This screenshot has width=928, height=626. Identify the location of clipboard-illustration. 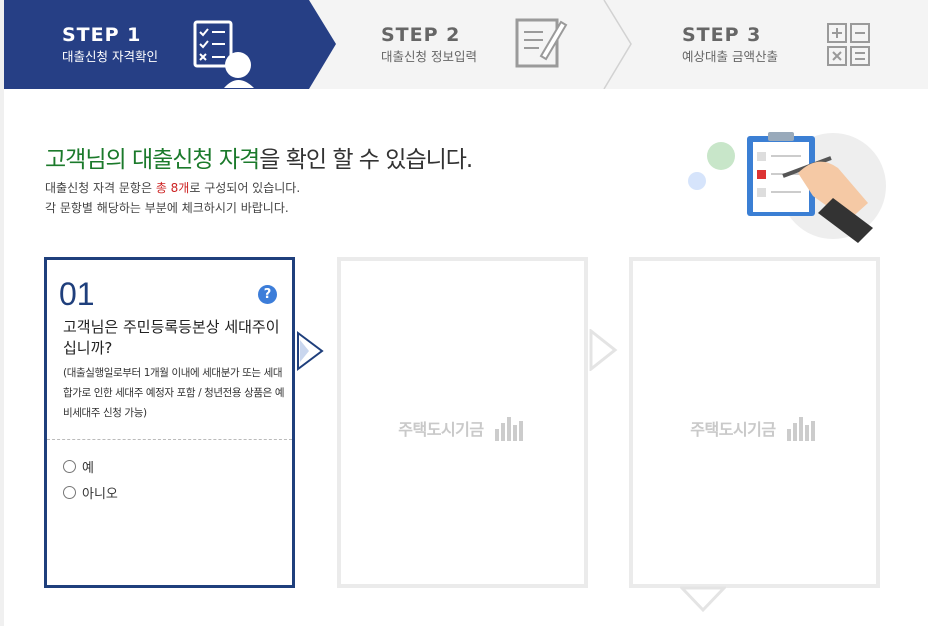
(787, 187).